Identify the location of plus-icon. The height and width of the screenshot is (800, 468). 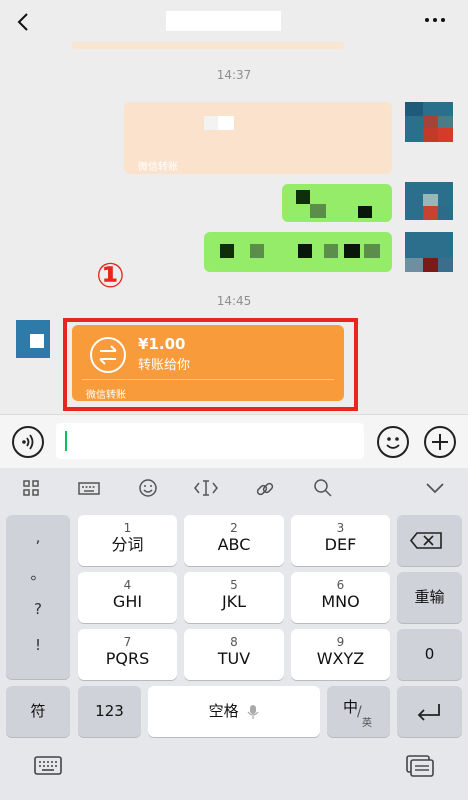
(440, 442).